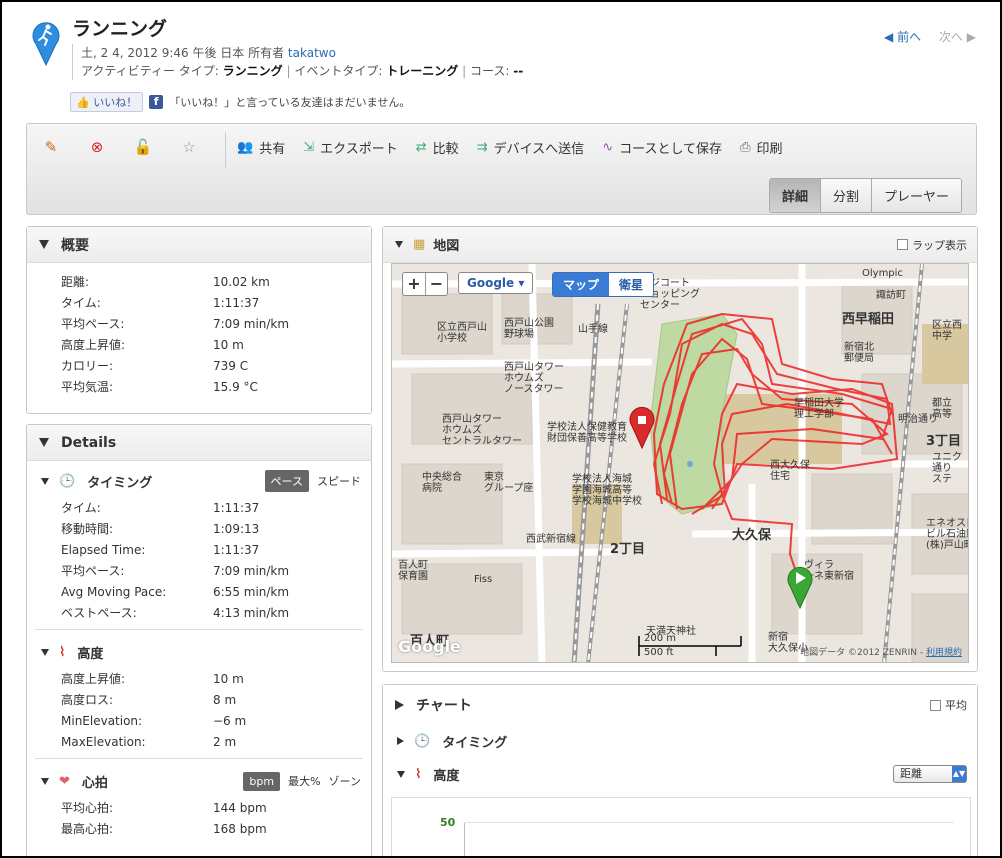  What do you see at coordinates (350, 147) in the screenshot?
I see `export-button: ⇲ エクスポート` at bounding box center [350, 147].